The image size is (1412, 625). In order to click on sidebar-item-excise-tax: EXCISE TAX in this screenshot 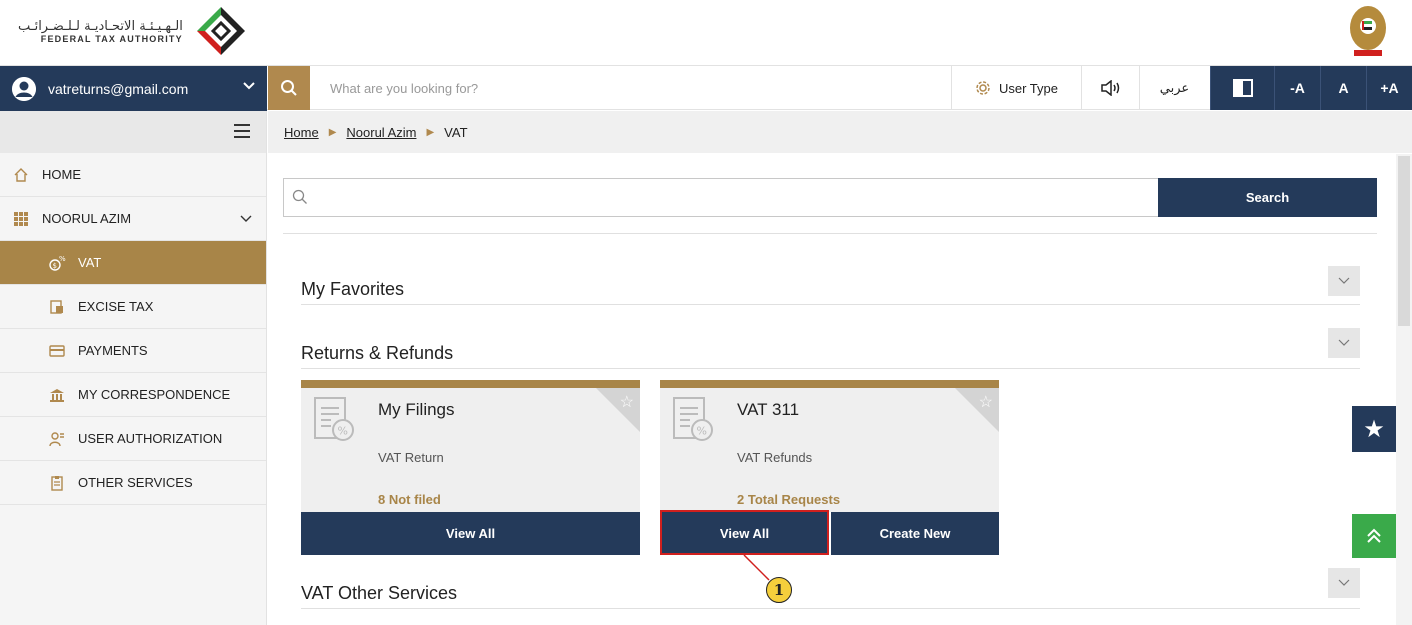, I will do `click(133, 307)`.